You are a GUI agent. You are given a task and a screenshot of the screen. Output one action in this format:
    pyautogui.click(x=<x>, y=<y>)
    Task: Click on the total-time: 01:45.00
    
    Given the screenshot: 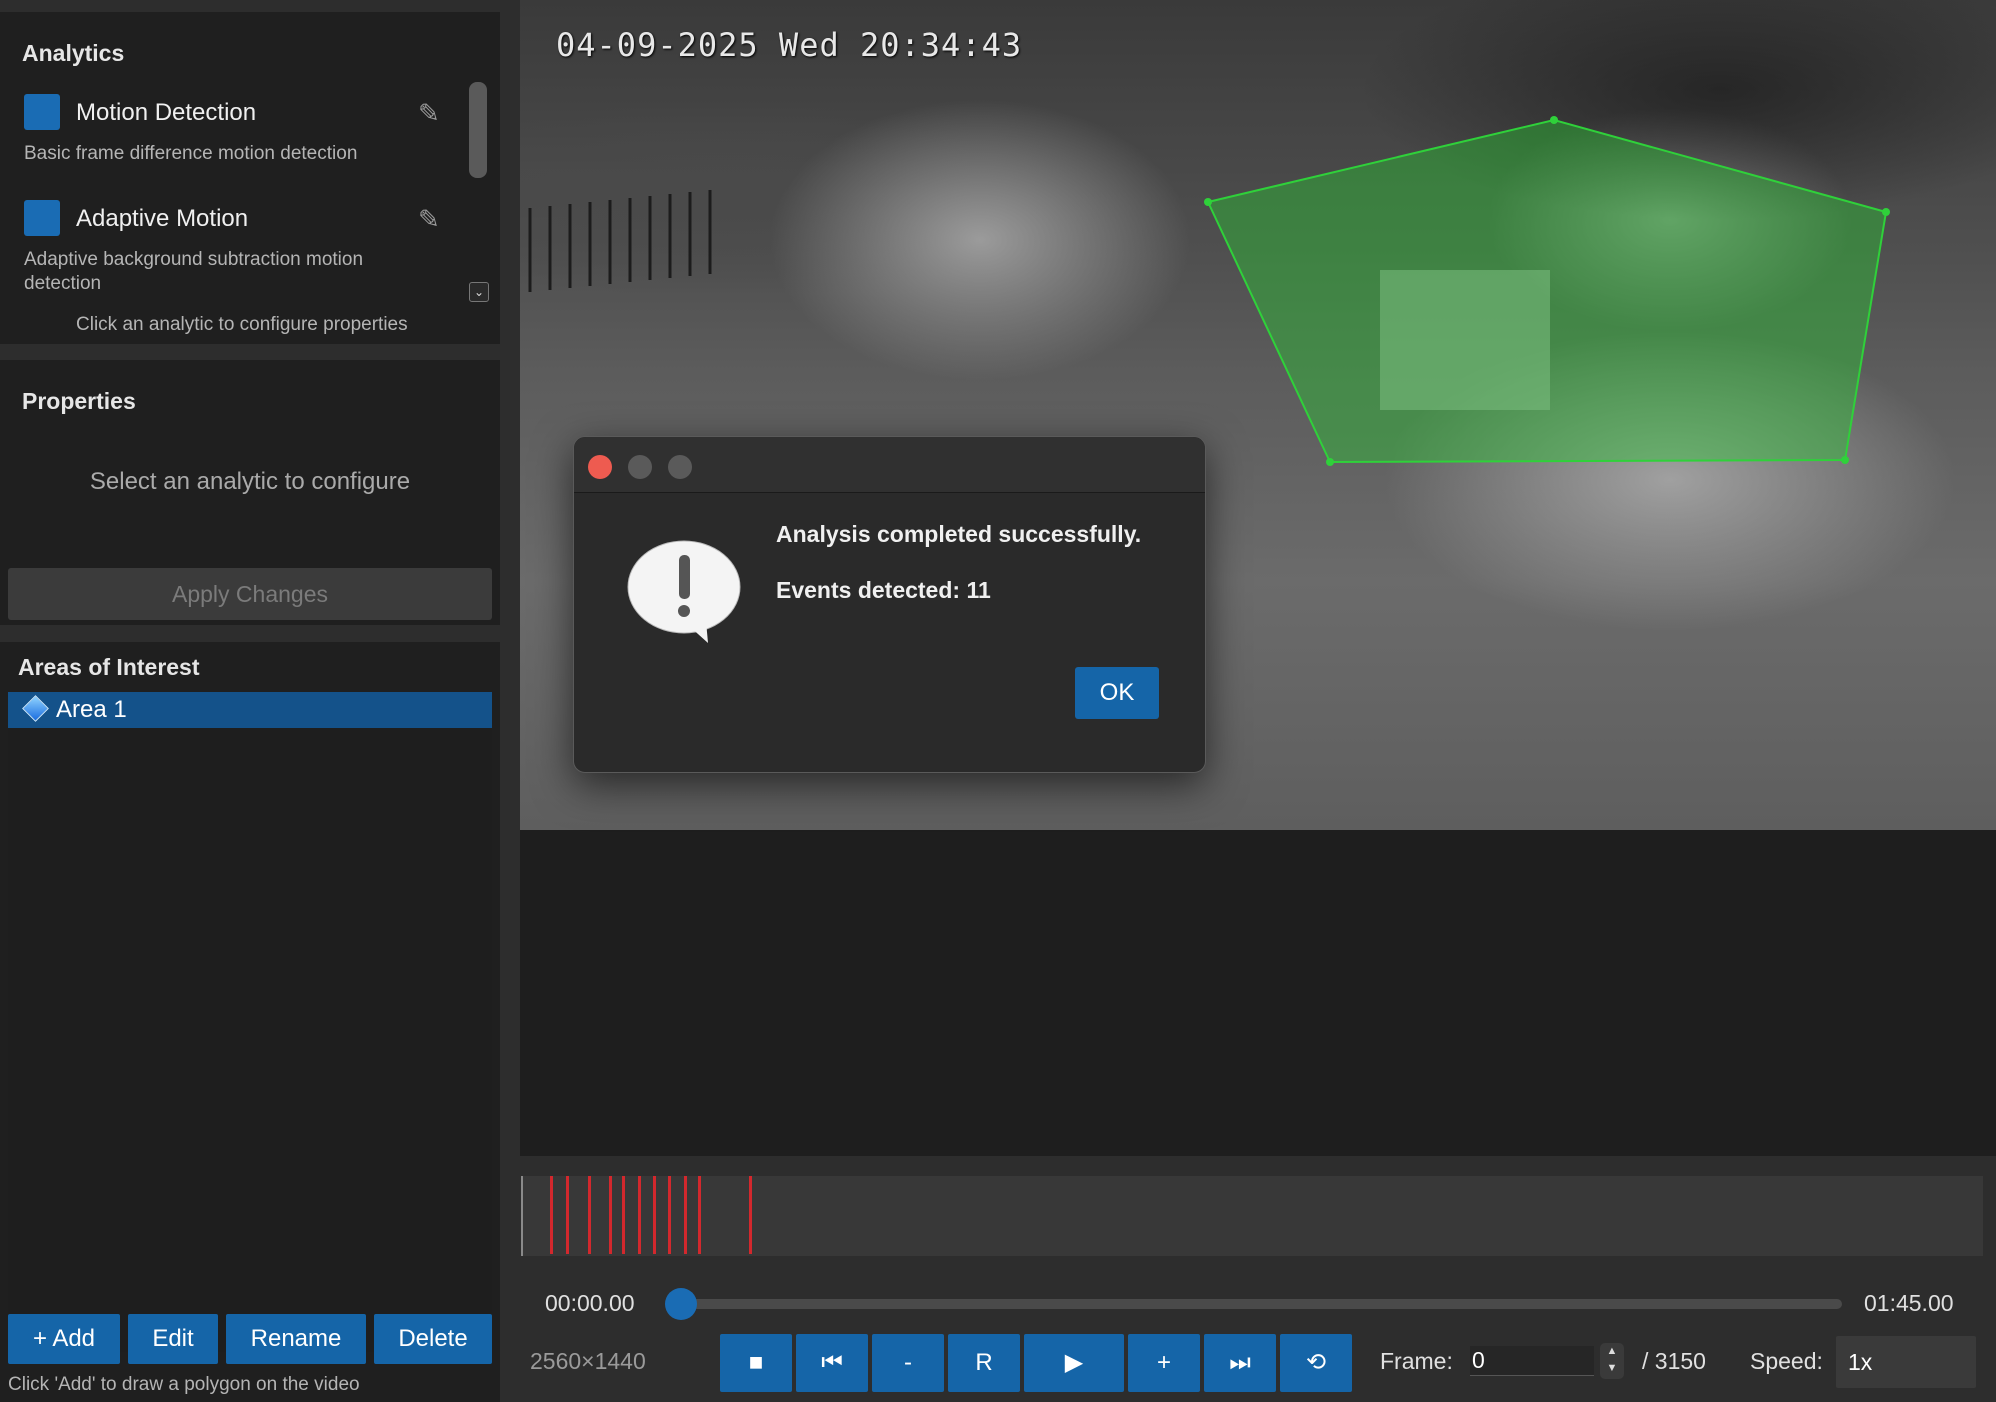 What is the action you would take?
    pyautogui.click(x=1909, y=1303)
    